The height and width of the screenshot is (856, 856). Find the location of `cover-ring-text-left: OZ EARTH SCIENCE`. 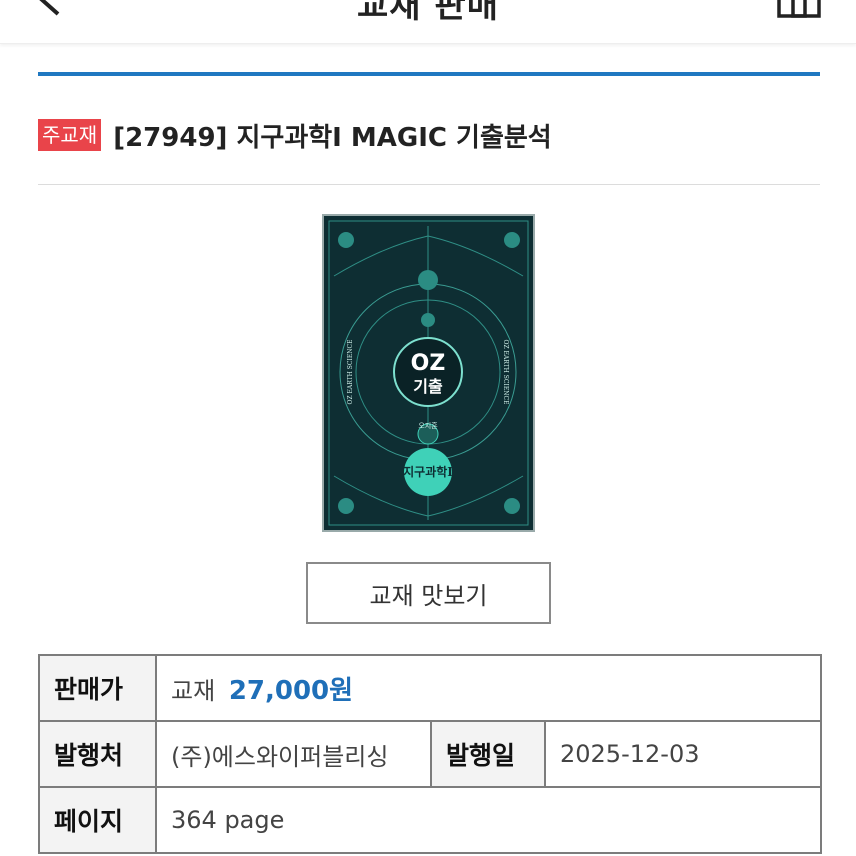

cover-ring-text-left: OZ EARTH SCIENCE is located at coordinates (350, 372).